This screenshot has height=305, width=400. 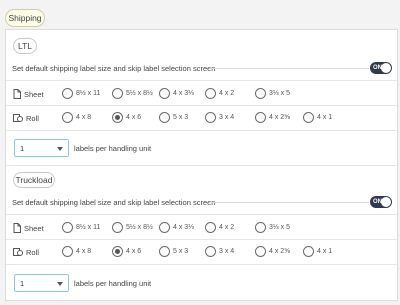 I want to click on sheet-row-label-truckload: Sheet, so click(x=28, y=228).